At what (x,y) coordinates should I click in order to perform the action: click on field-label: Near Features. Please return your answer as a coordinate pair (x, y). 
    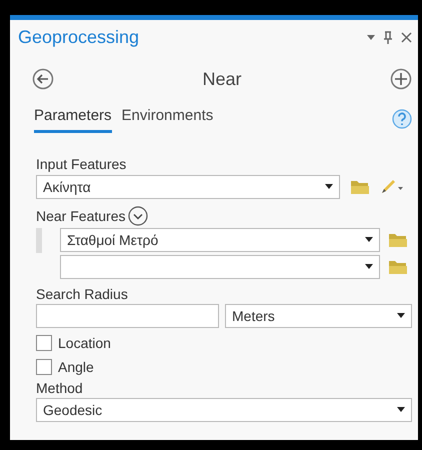
    Looking at the image, I should click on (81, 215).